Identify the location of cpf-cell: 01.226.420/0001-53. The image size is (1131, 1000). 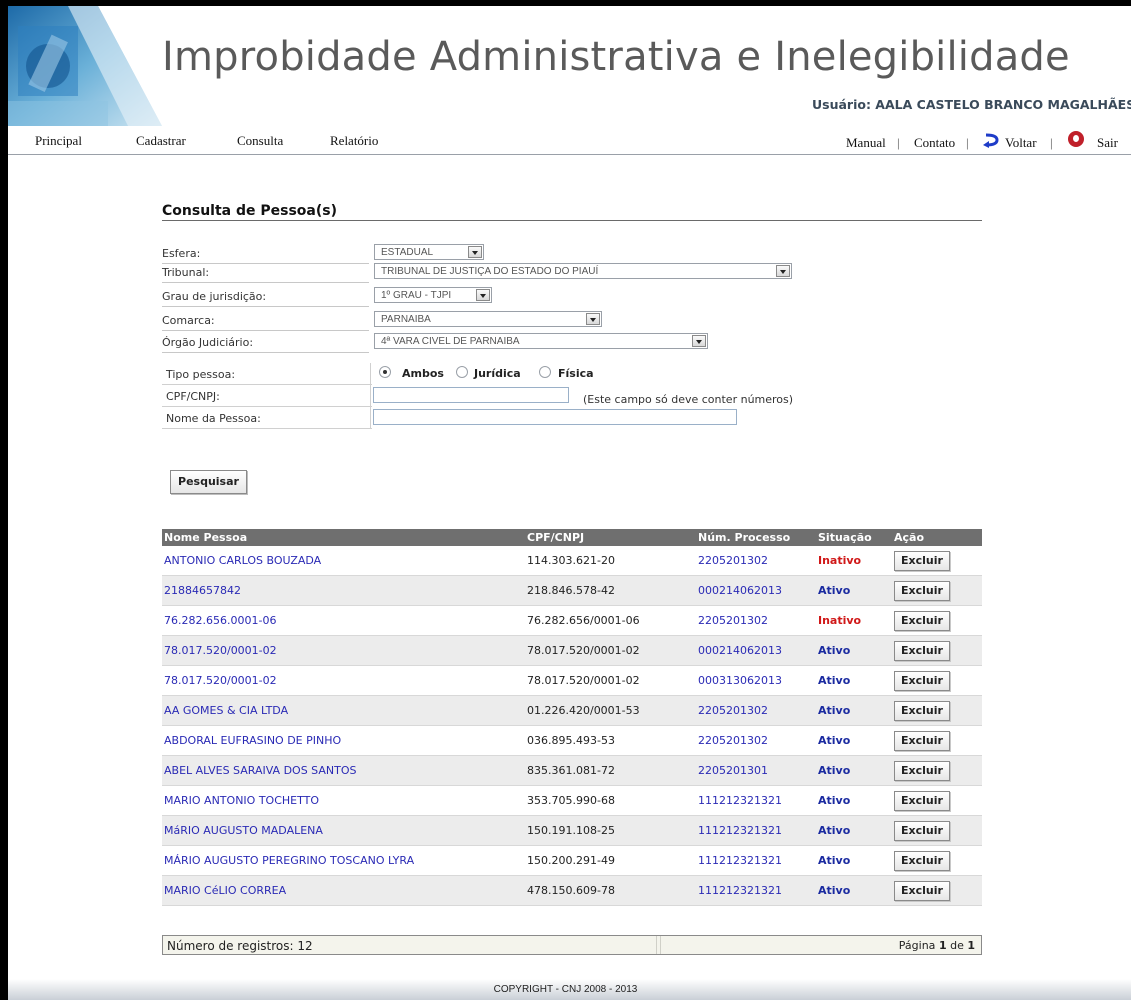
(610, 710).